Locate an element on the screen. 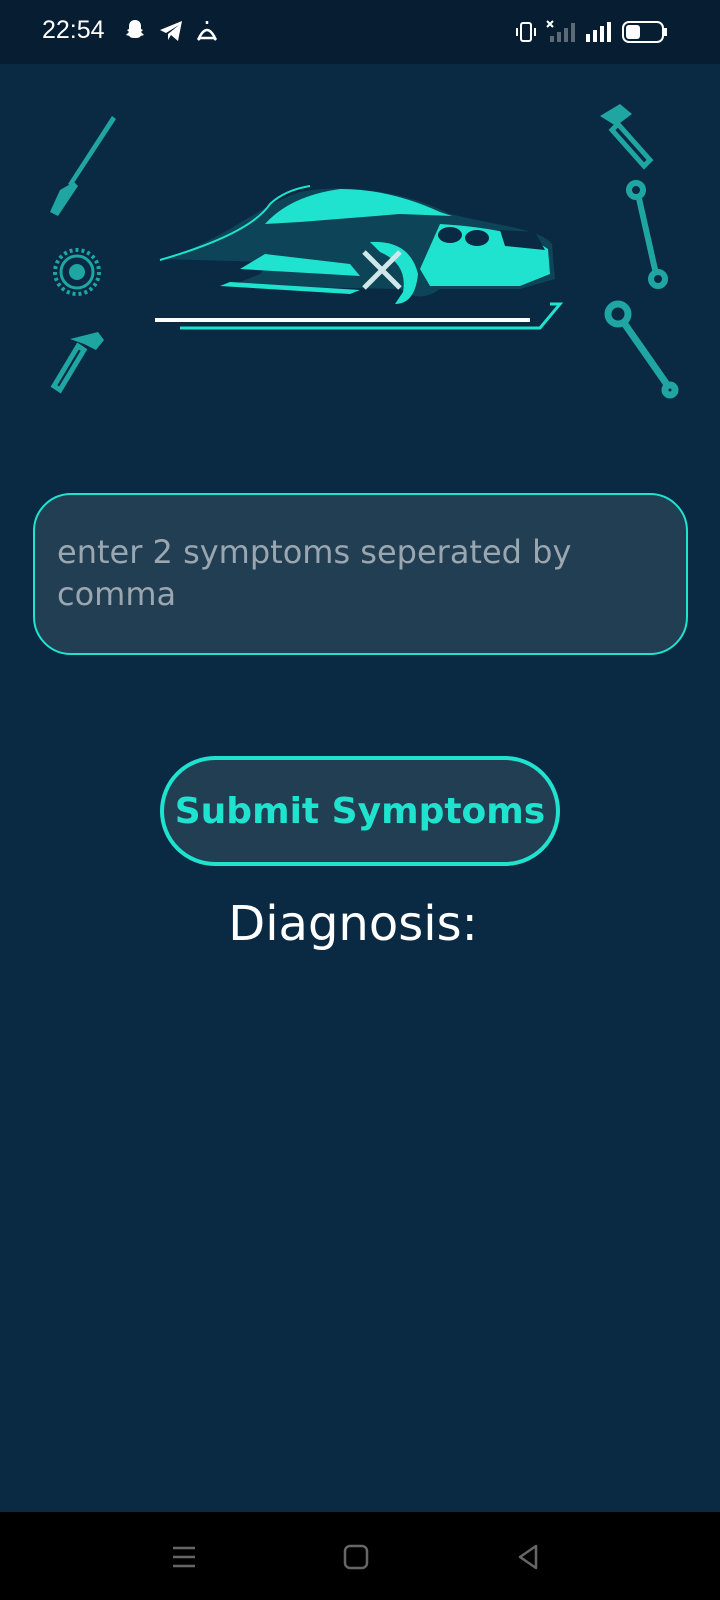 The height and width of the screenshot is (1600, 720). car-repair-logo is located at coordinates (359, 257).